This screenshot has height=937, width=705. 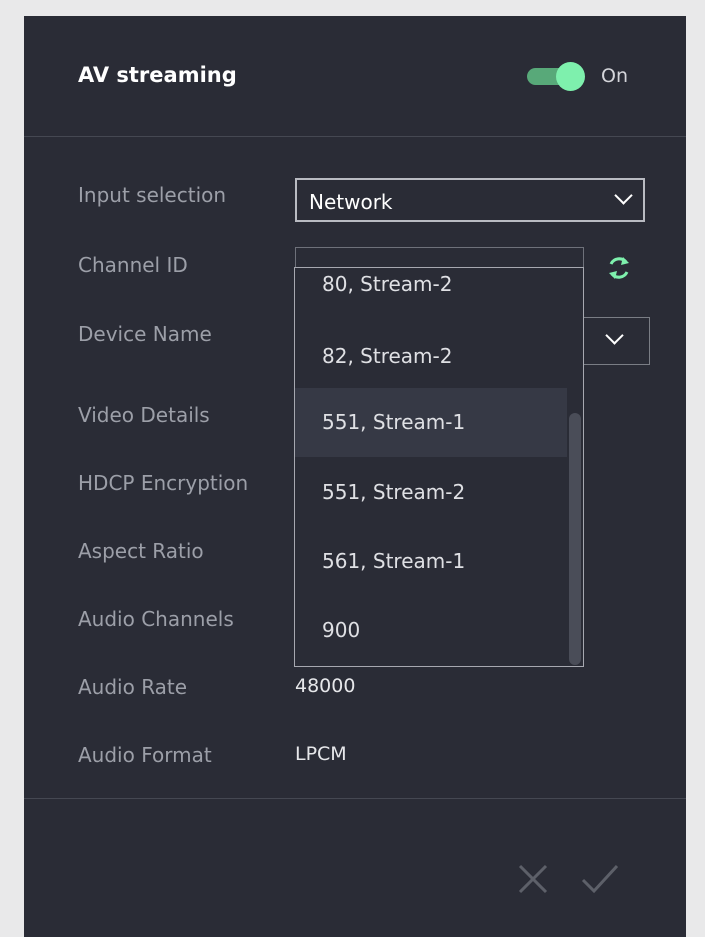 What do you see at coordinates (321, 754) in the screenshot?
I see `audio-format-value: LPCM` at bounding box center [321, 754].